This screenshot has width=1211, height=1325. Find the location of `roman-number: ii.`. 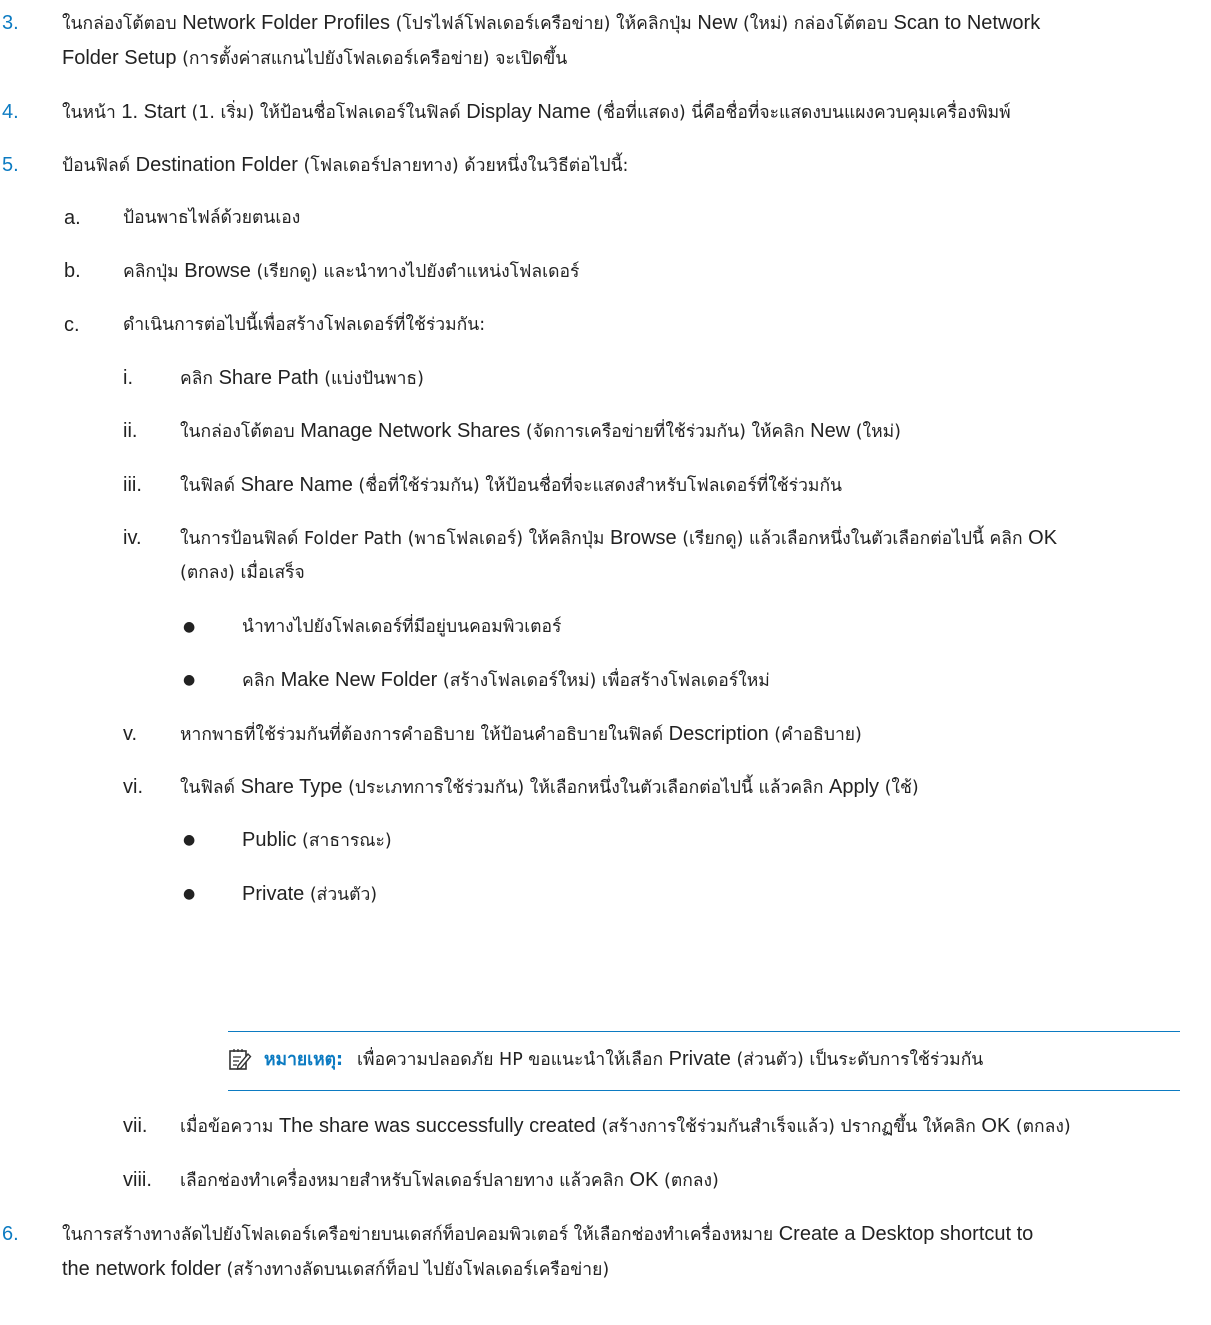

roman-number: ii. is located at coordinates (130, 431).